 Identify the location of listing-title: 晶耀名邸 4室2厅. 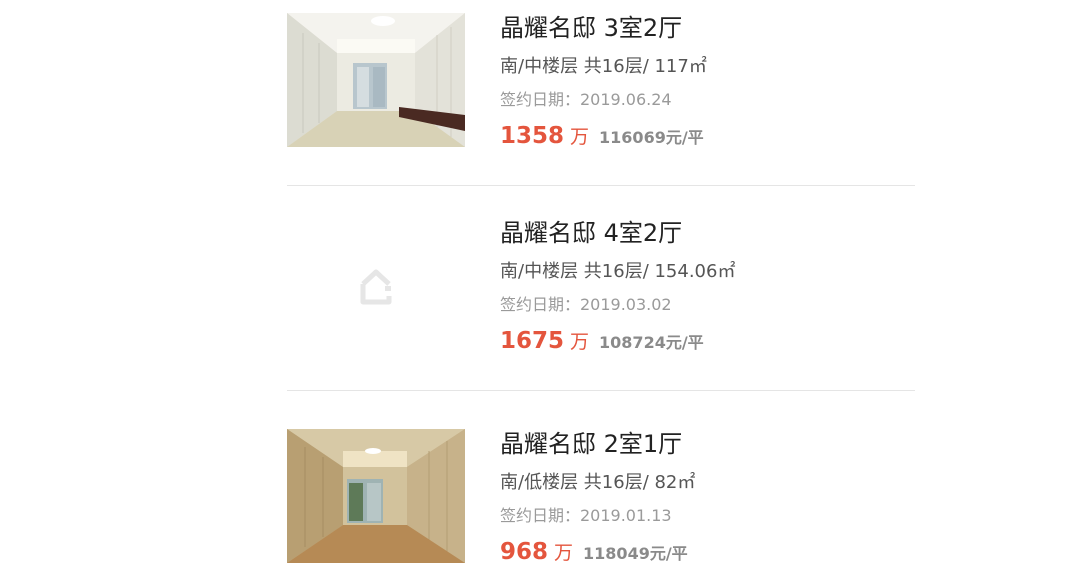
(707, 233).